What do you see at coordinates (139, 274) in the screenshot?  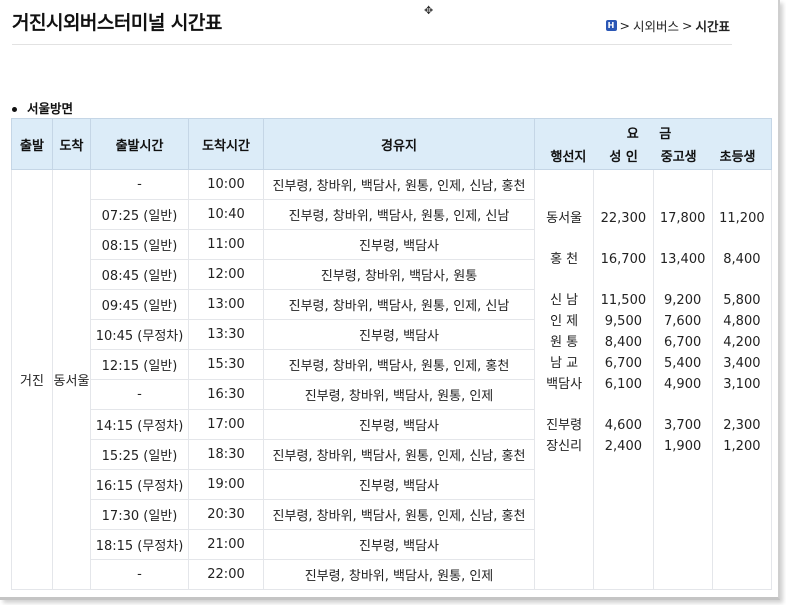 I see `depart-time-cell: 08:45 (일반)` at bounding box center [139, 274].